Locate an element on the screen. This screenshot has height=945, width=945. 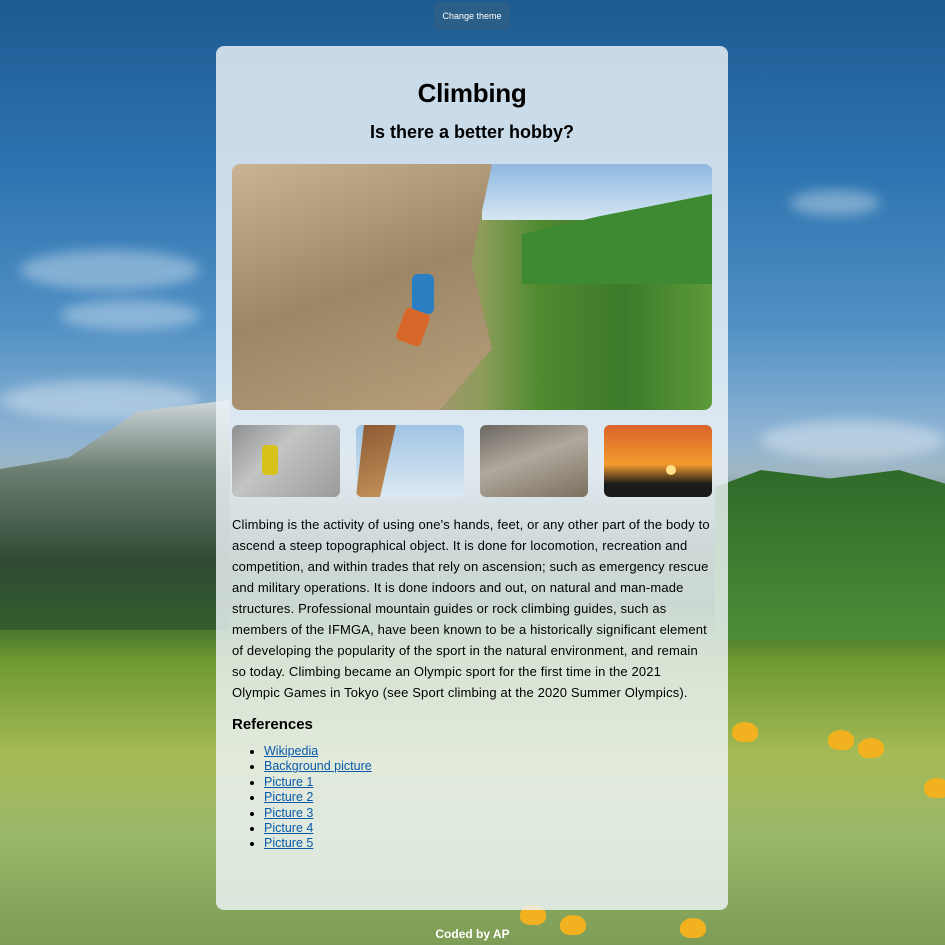
page-subtitle: Is there a better hobby? is located at coordinates (472, 132).